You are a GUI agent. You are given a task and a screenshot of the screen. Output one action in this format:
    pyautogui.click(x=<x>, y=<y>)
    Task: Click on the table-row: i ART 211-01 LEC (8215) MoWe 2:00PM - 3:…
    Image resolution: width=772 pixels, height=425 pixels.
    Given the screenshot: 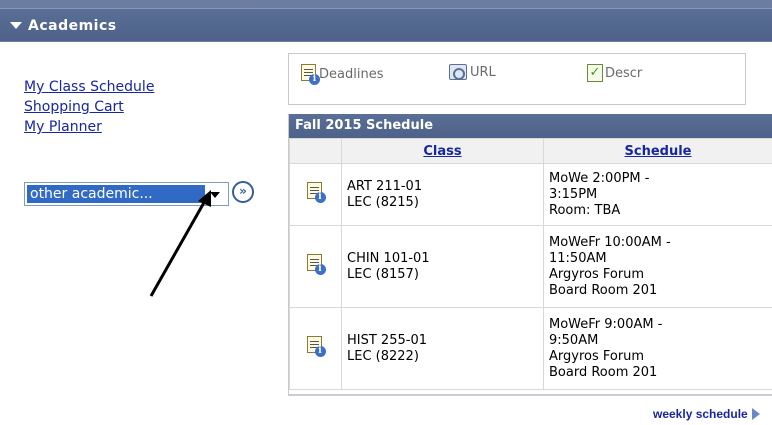 What is the action you would take?
    pyautogui.click(x=530, y=194)
    